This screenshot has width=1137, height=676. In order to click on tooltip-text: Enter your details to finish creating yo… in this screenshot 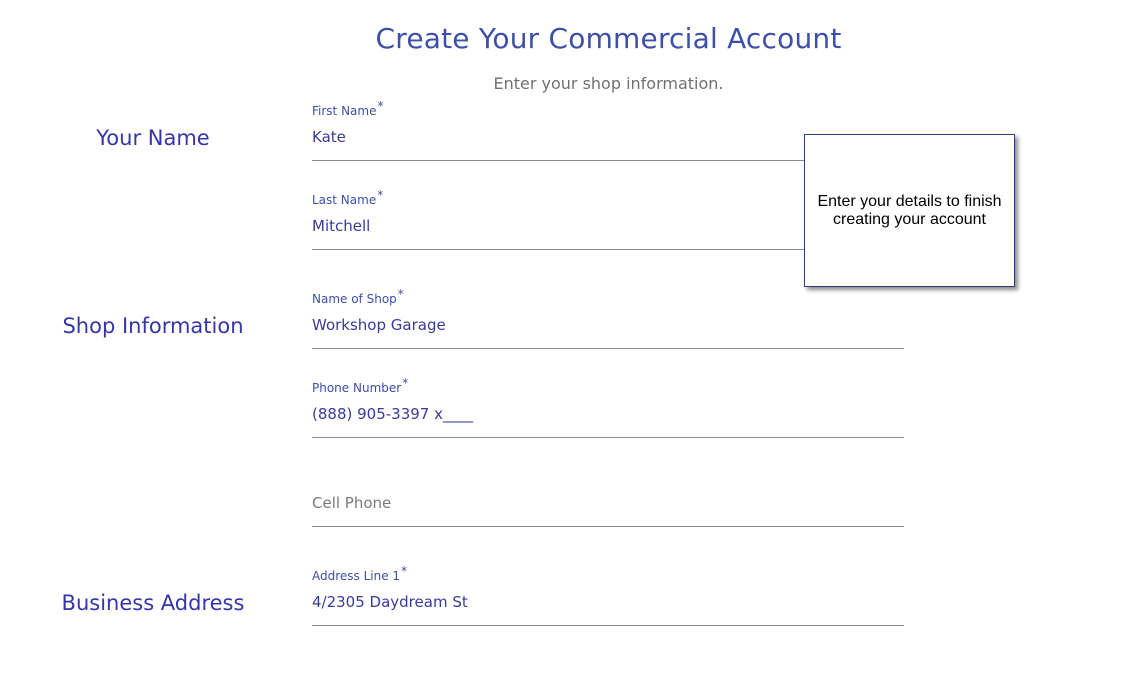, I will do `click(909, 210)`.